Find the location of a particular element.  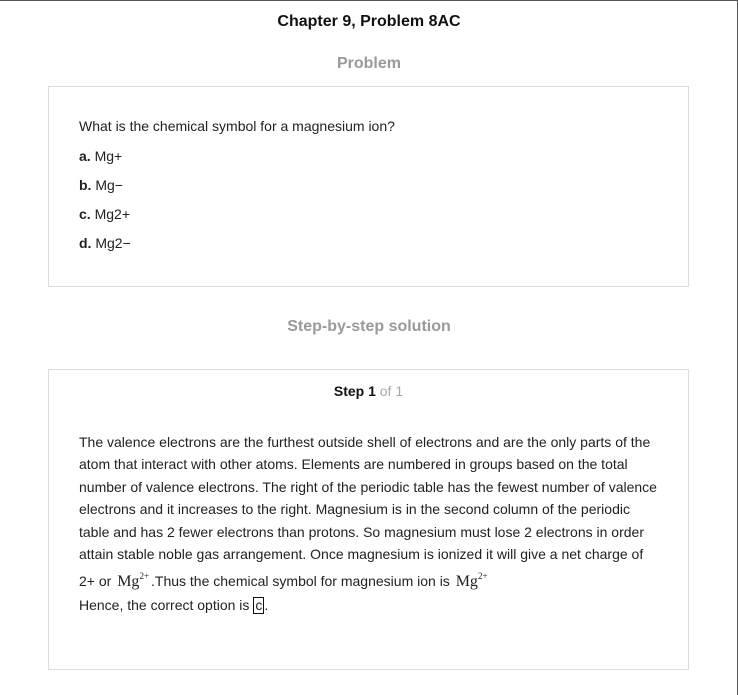

option-d-text: Mg2− is located at coordinates (113, 243).